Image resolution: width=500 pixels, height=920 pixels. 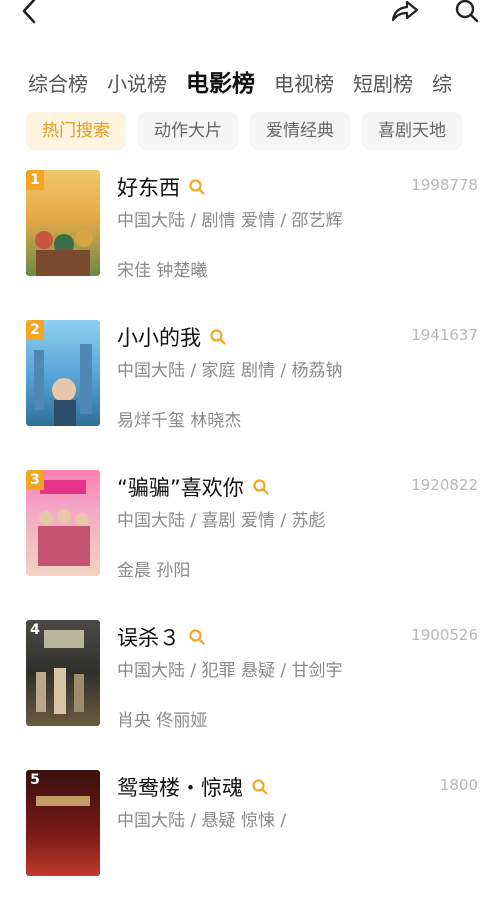 What do you see at coordinates (63, 223) in the screenshot?
I see `poster-image: 1` at bounding box center [63, 223].